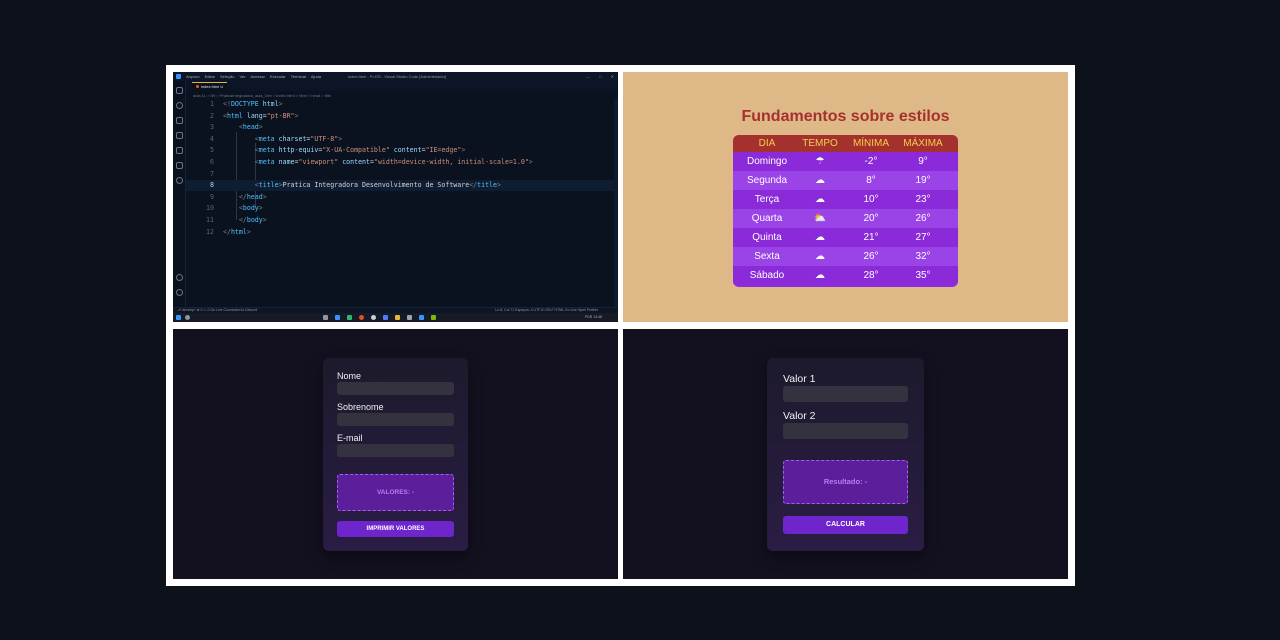 This screenshot has height=640, width=1280. What do you see at coordinates (593, 317) in the screenshot?
I see `system-tray-clock: PDR 14:48` at bounding box center [593, 317].